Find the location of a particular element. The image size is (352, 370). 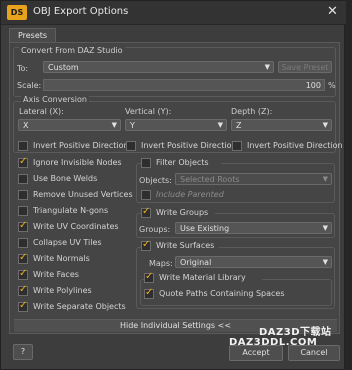

option-checkbox: Write Separate Objects is located at coordinates (77, 307).